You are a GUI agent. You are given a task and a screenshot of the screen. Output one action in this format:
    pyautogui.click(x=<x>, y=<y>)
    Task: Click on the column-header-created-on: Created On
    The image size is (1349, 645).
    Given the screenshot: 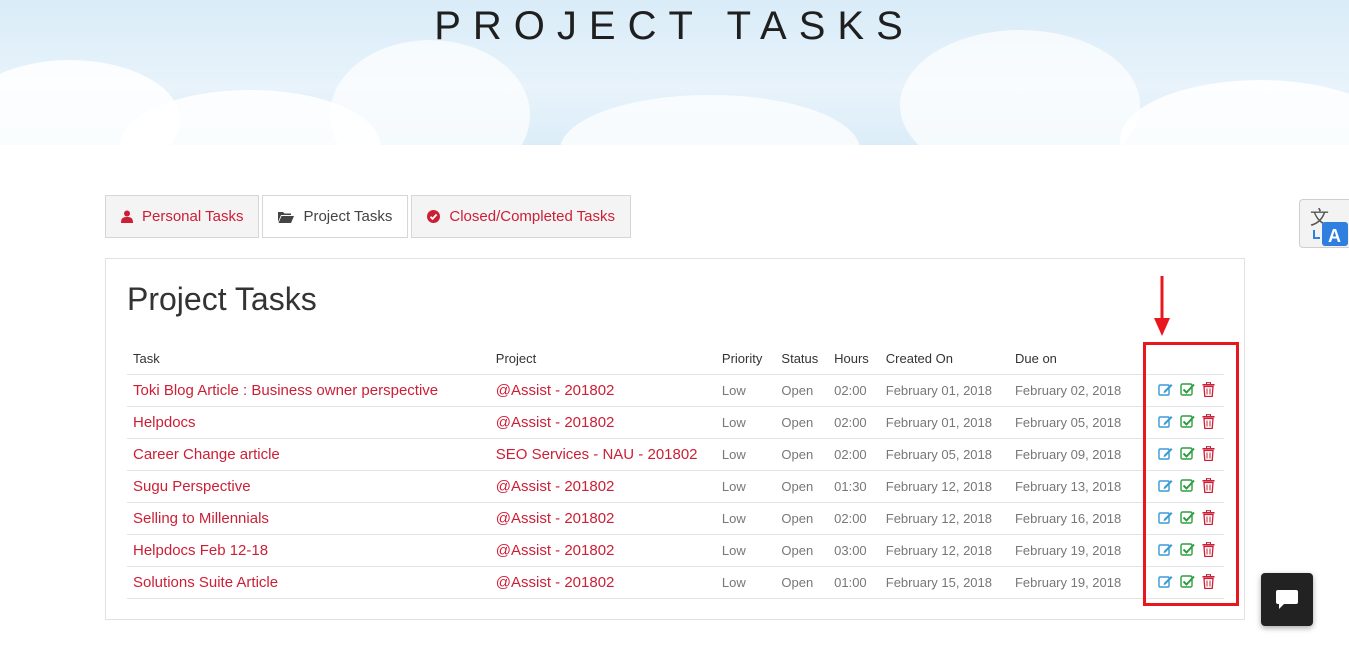 What is the action you would take?
    pyautogui.click(x=944, y=359)
    